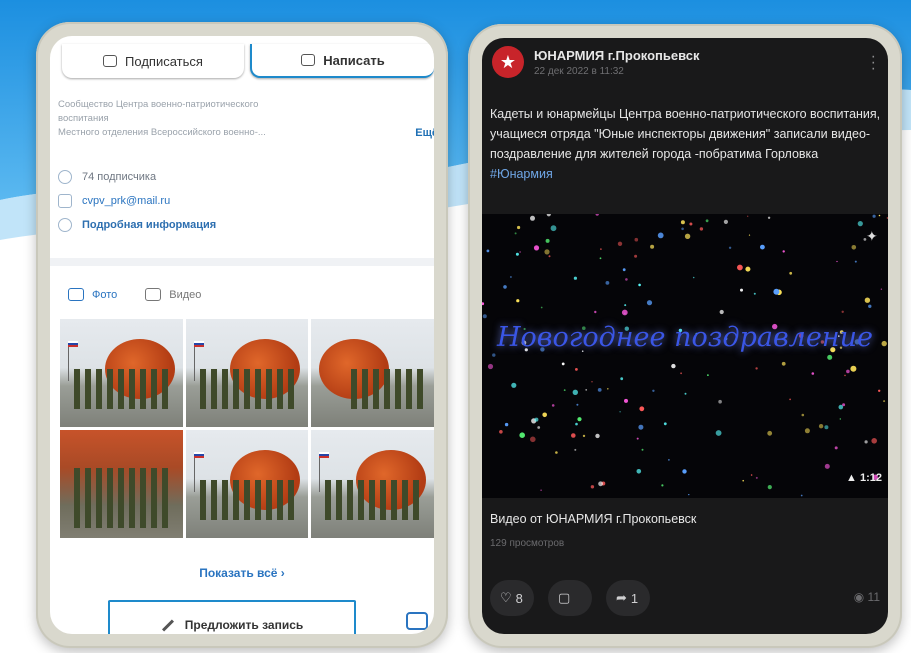  What do you see at coordinates (110, 61) in the screenshot?
I see `plus-icon` at bounding box center [110, 61].